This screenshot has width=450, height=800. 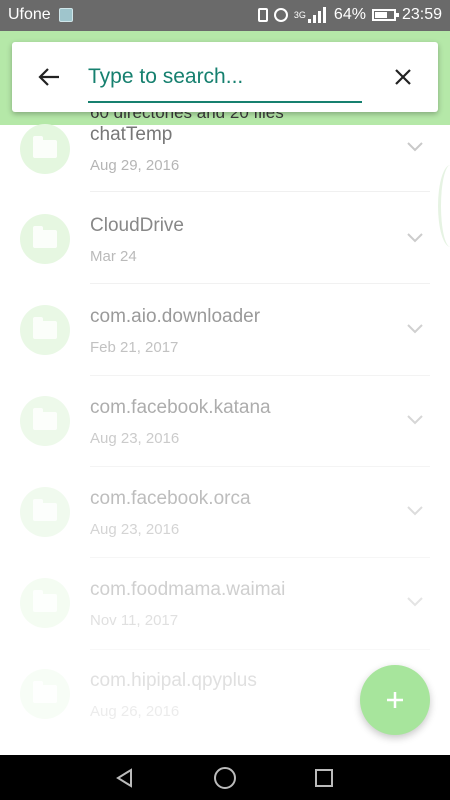 What do you see at coordinates (317, 15) in the screenshot?
I see `signal-icon` at bounding box center [317, 15].